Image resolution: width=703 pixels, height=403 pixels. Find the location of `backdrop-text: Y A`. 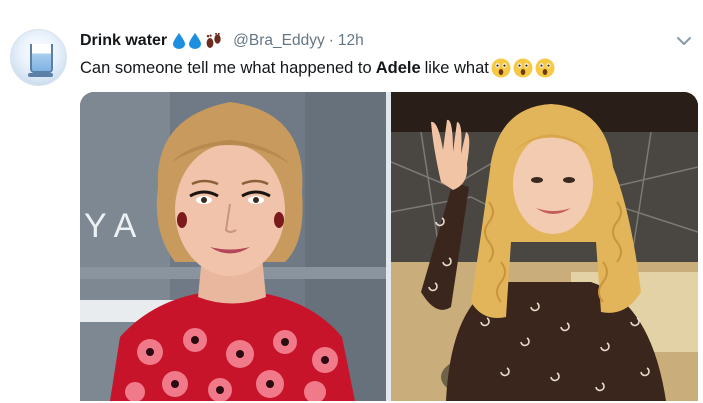

backdrop-text: Y A is located at coordinates (110, 226).